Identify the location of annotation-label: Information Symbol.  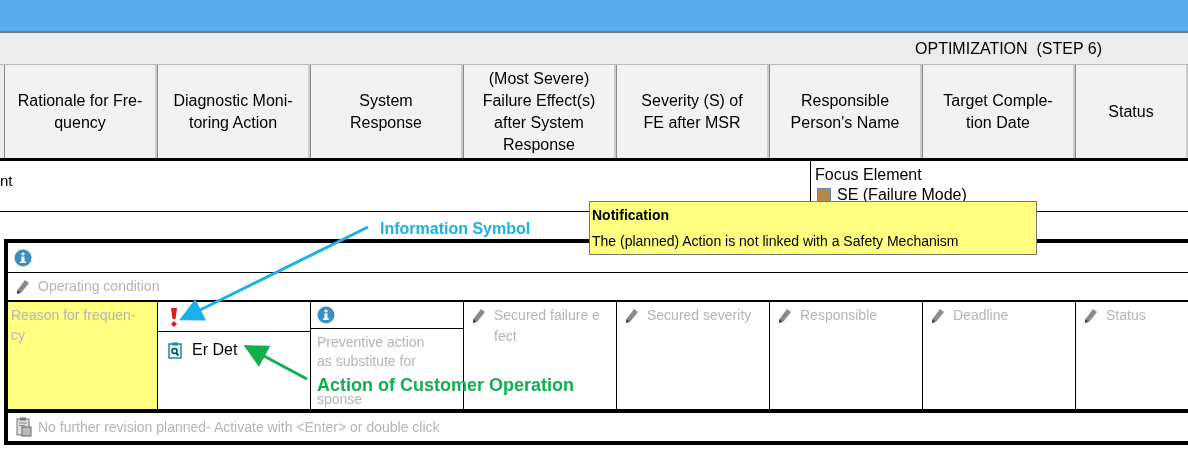
(455, 229).